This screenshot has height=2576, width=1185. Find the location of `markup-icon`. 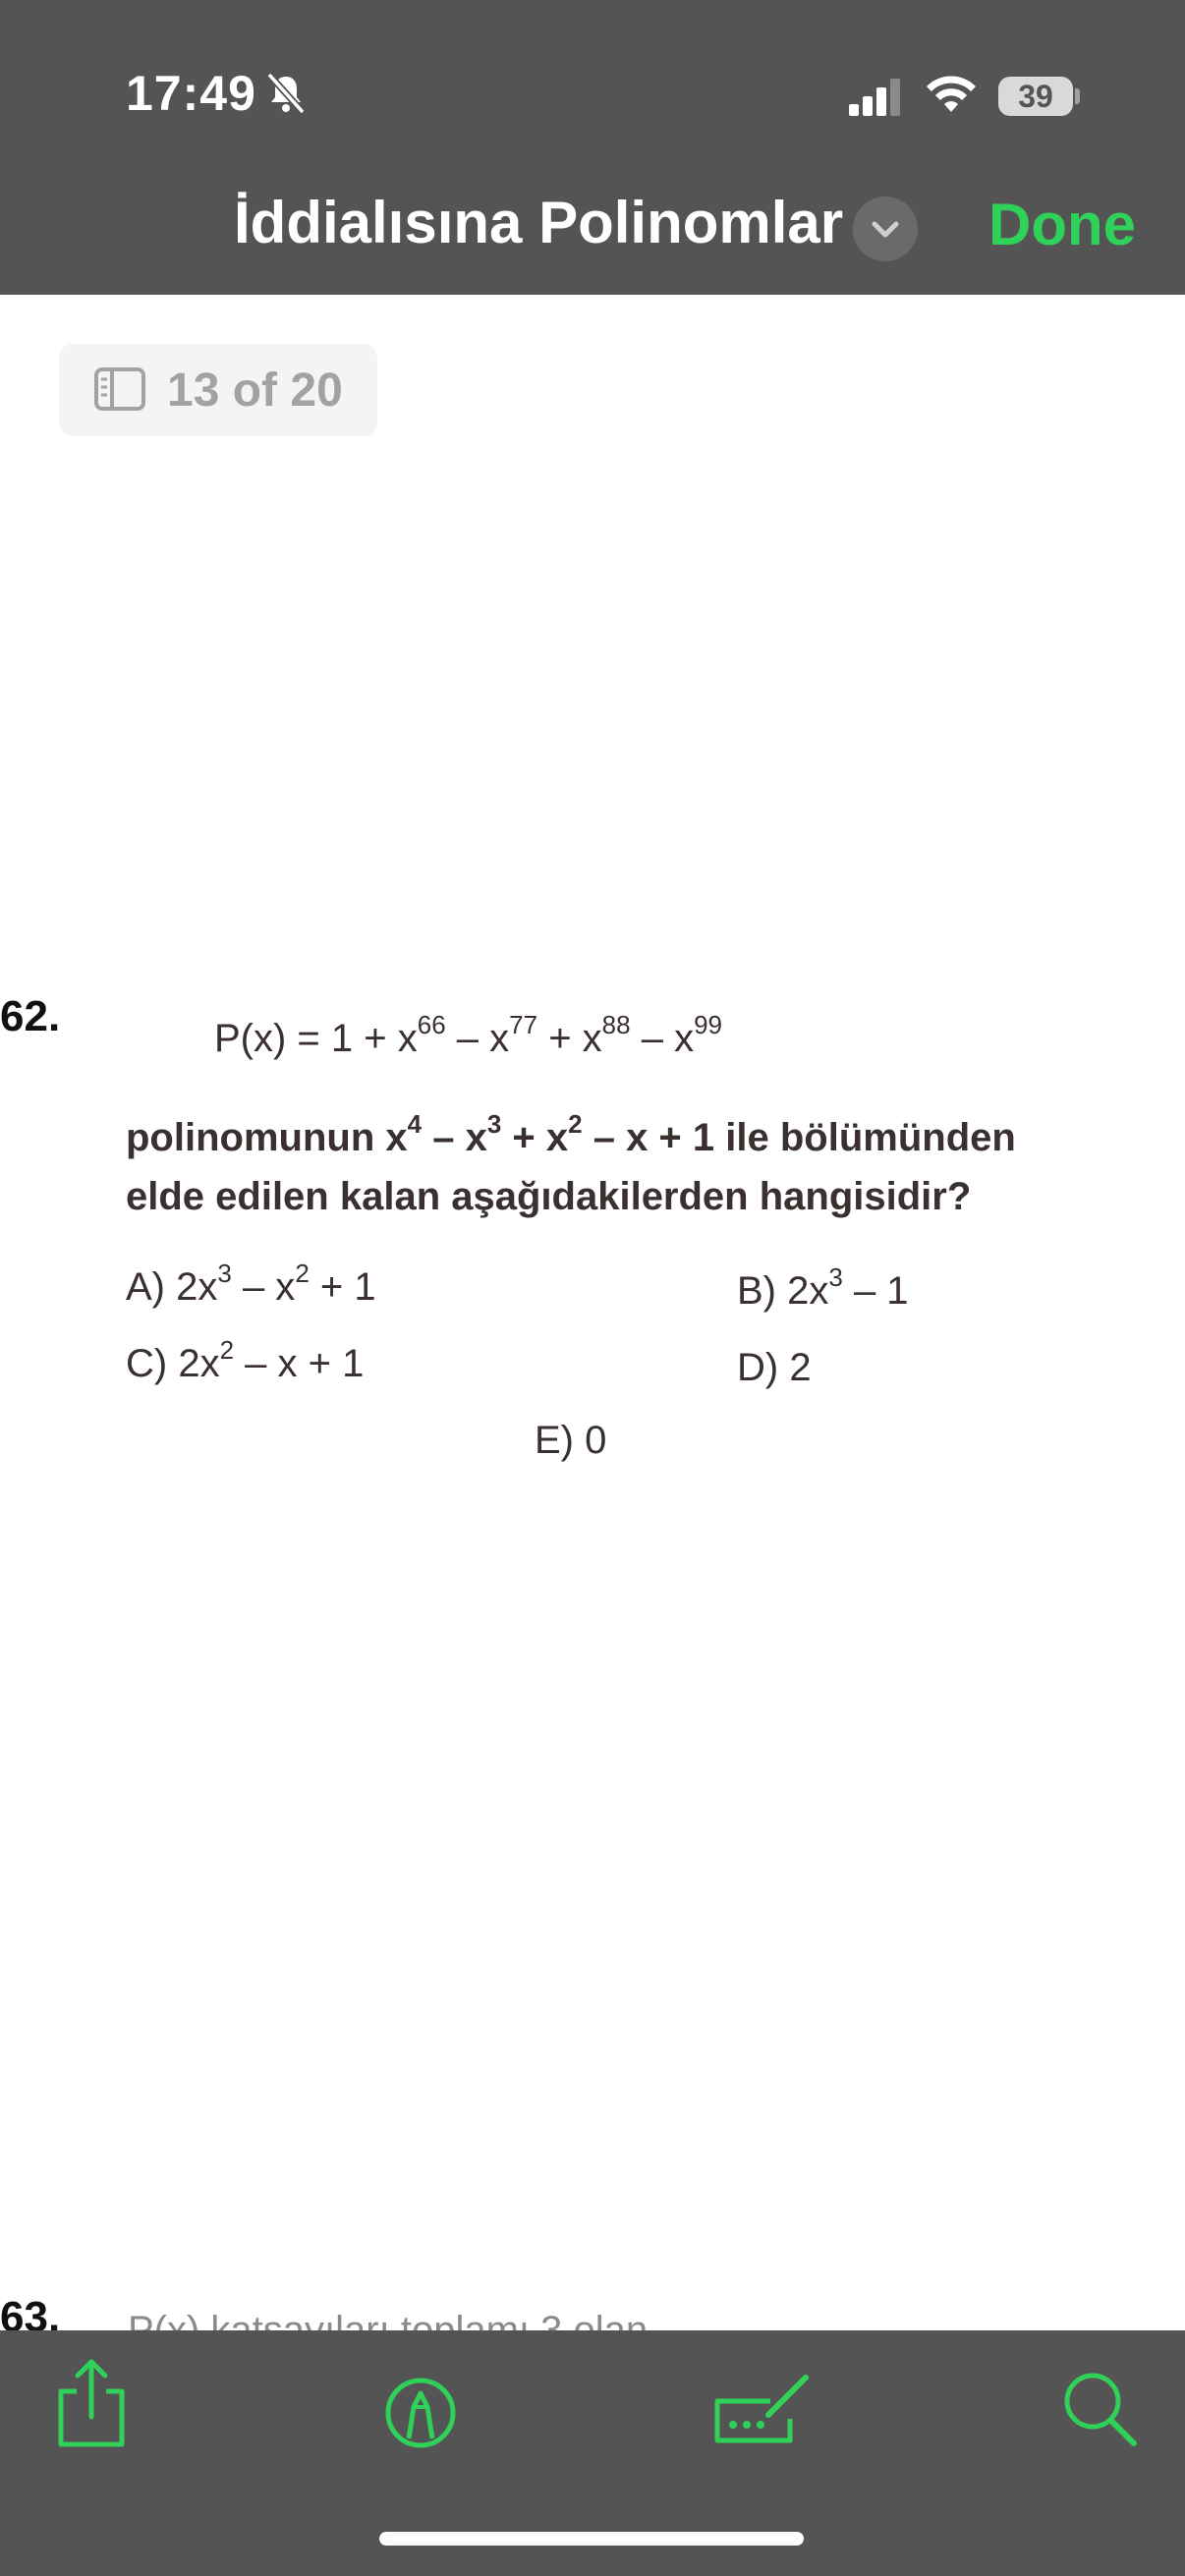

markup-icon is located at coordinates (421, 2403).